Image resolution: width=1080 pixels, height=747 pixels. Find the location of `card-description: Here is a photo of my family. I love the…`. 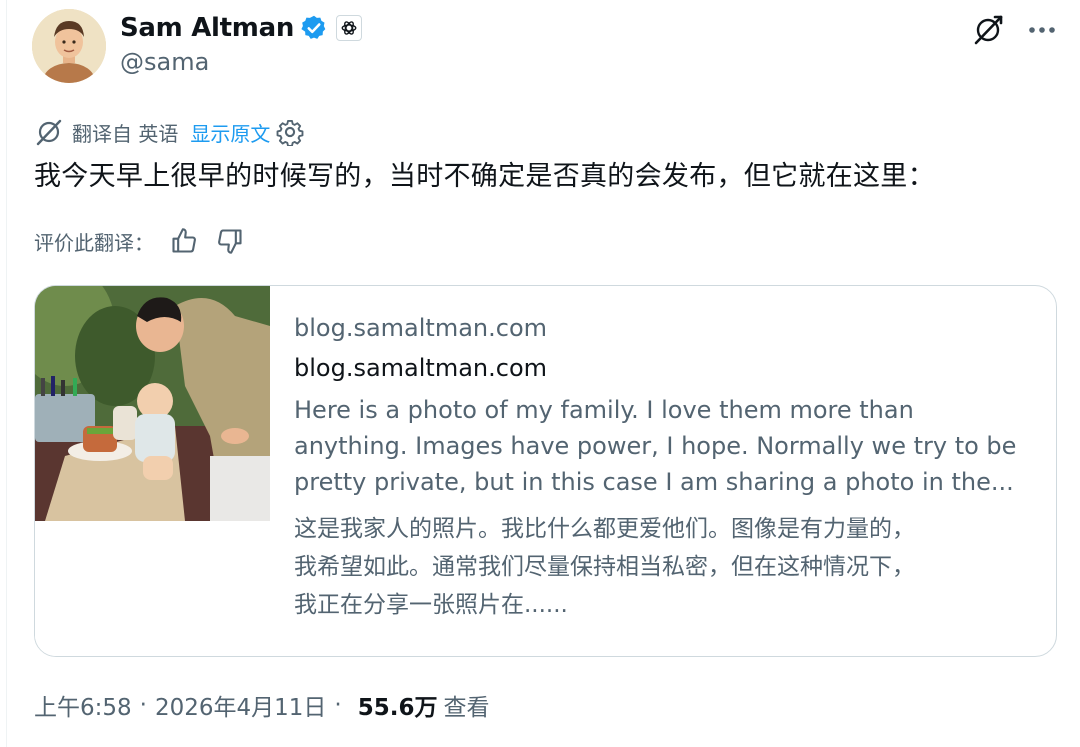

card-description: Here is a photo of my family. I love the… is located at coordinates (663, 446).